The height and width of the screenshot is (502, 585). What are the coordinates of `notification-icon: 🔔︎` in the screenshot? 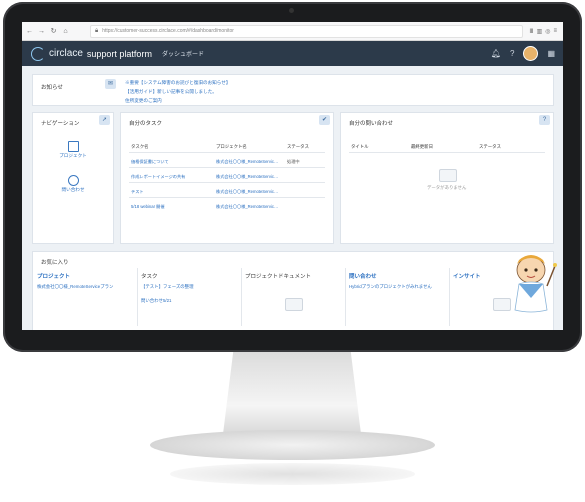 It's located at (496, 53).